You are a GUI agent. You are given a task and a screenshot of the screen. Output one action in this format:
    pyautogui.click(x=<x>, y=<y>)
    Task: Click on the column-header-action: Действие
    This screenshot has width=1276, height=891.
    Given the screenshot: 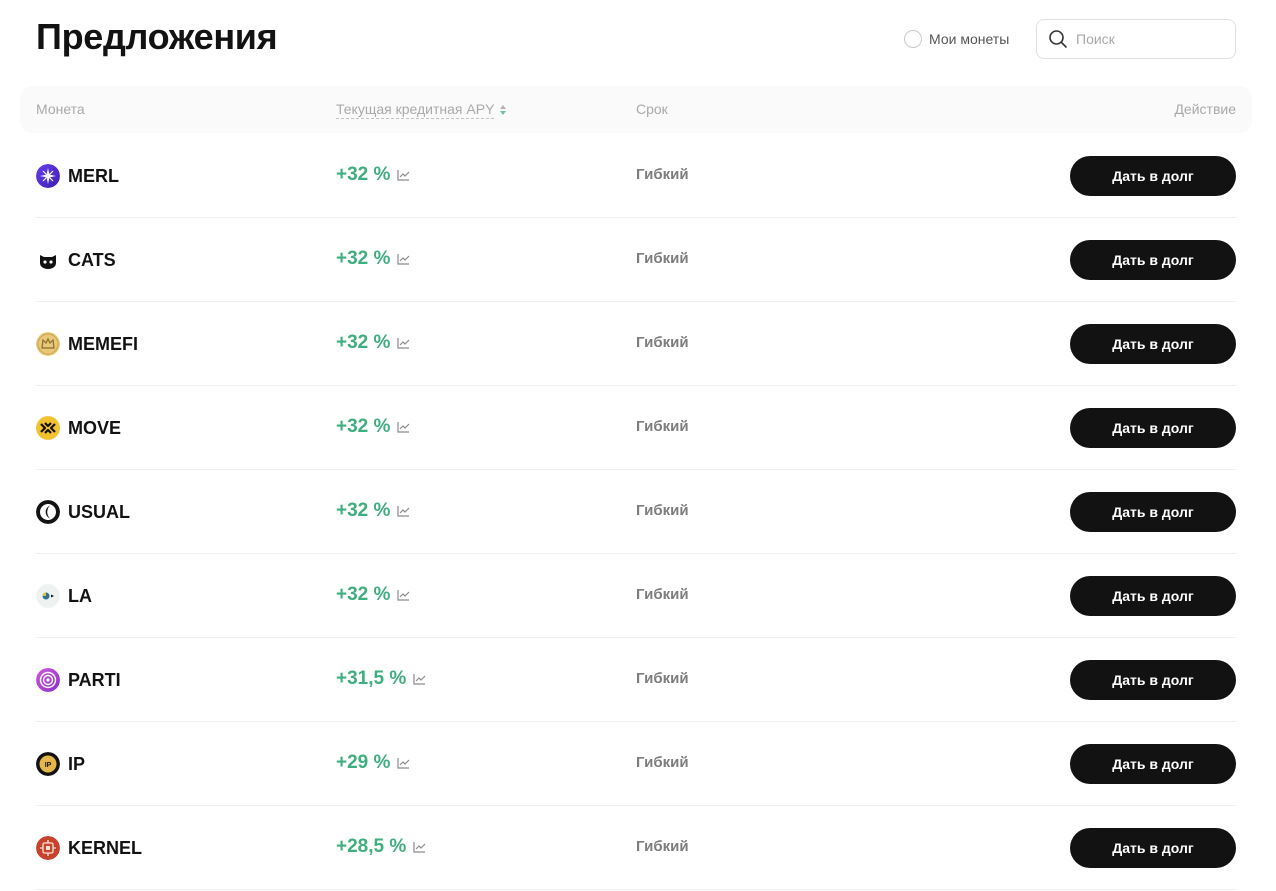 What is the action you would take?
    pyautogui.click(x=1205, y=109)
    